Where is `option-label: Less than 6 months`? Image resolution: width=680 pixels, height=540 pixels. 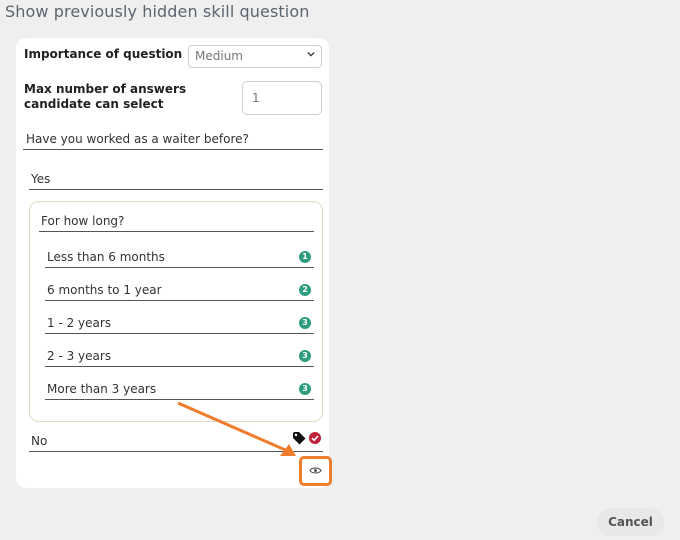
option-label: Less than 6 months is located at coordinates (106, 257).